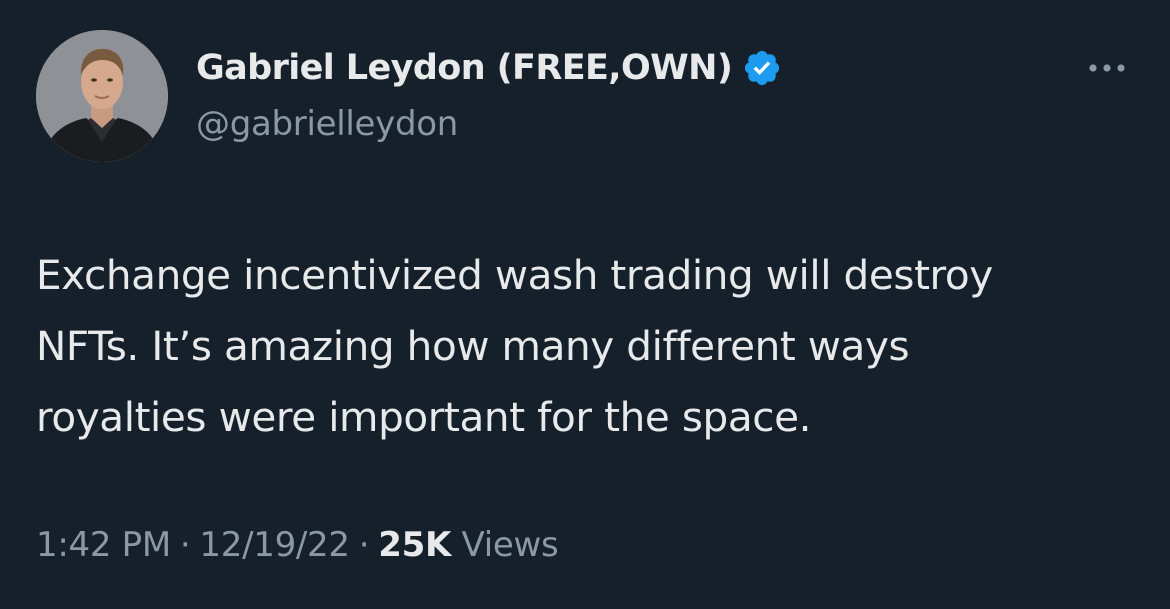  Describe the element at coordinates (510, 545) in the screenshot. I see `views-label: Views` at that location.